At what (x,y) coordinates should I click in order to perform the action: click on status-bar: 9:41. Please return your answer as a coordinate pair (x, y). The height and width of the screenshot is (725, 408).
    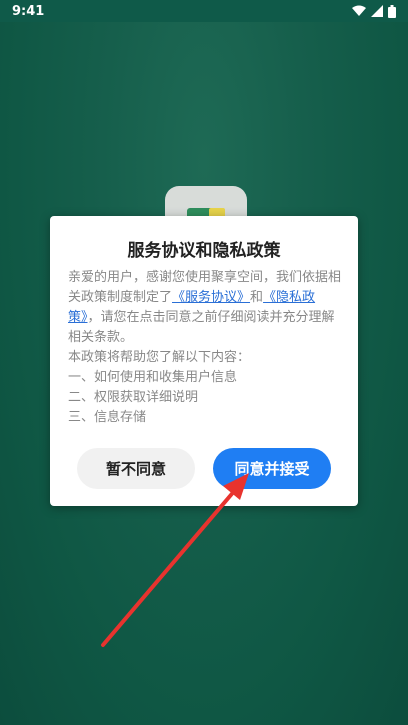
    Looking at the image, I should click on (204, 11).